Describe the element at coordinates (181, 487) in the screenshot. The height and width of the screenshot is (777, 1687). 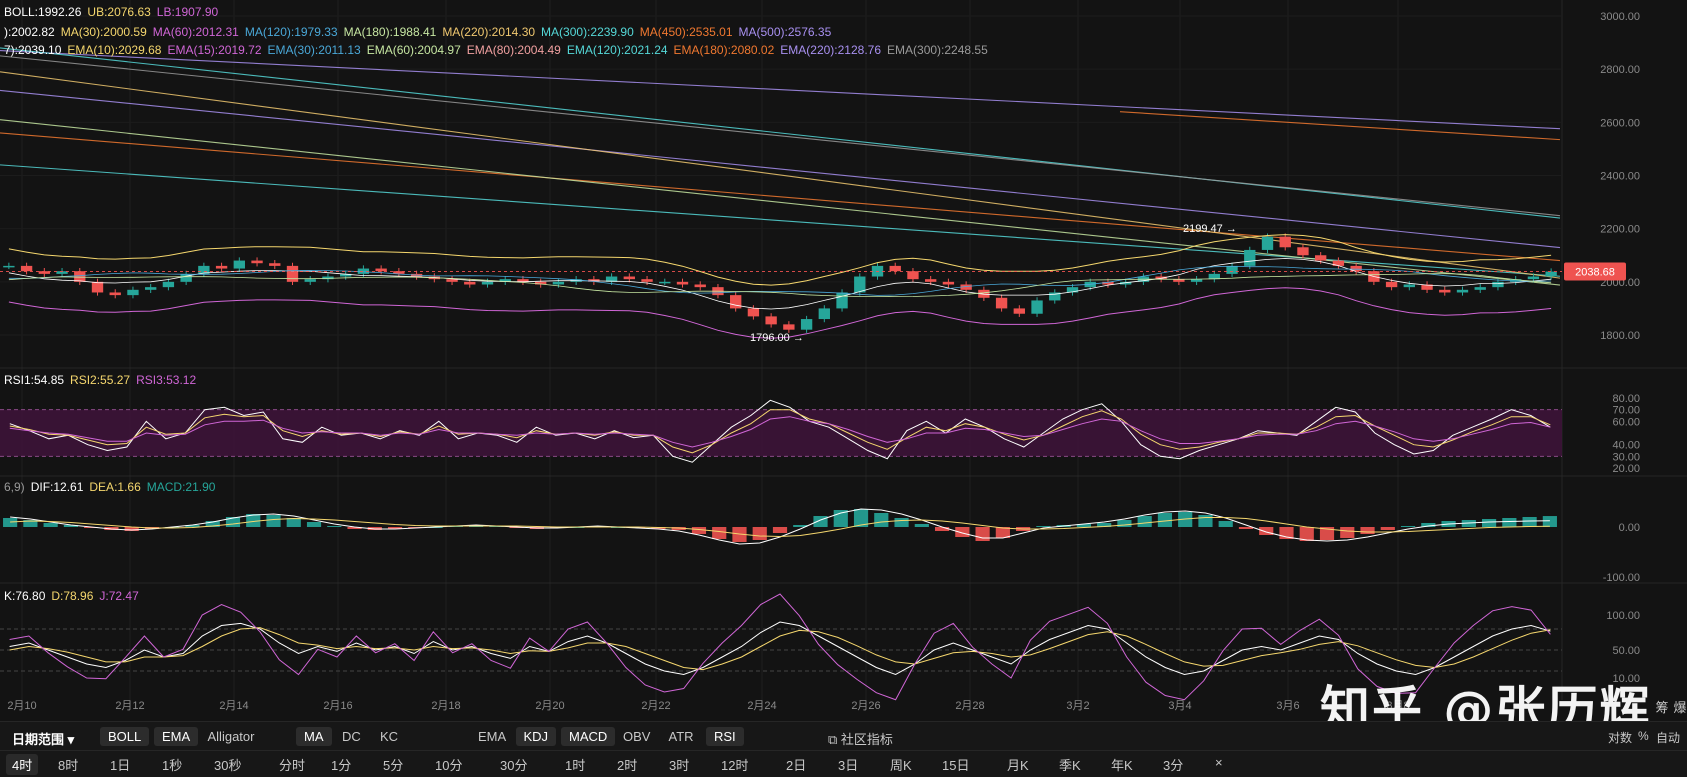
I see `macd-legend-item: MACD:21.90` at that location.